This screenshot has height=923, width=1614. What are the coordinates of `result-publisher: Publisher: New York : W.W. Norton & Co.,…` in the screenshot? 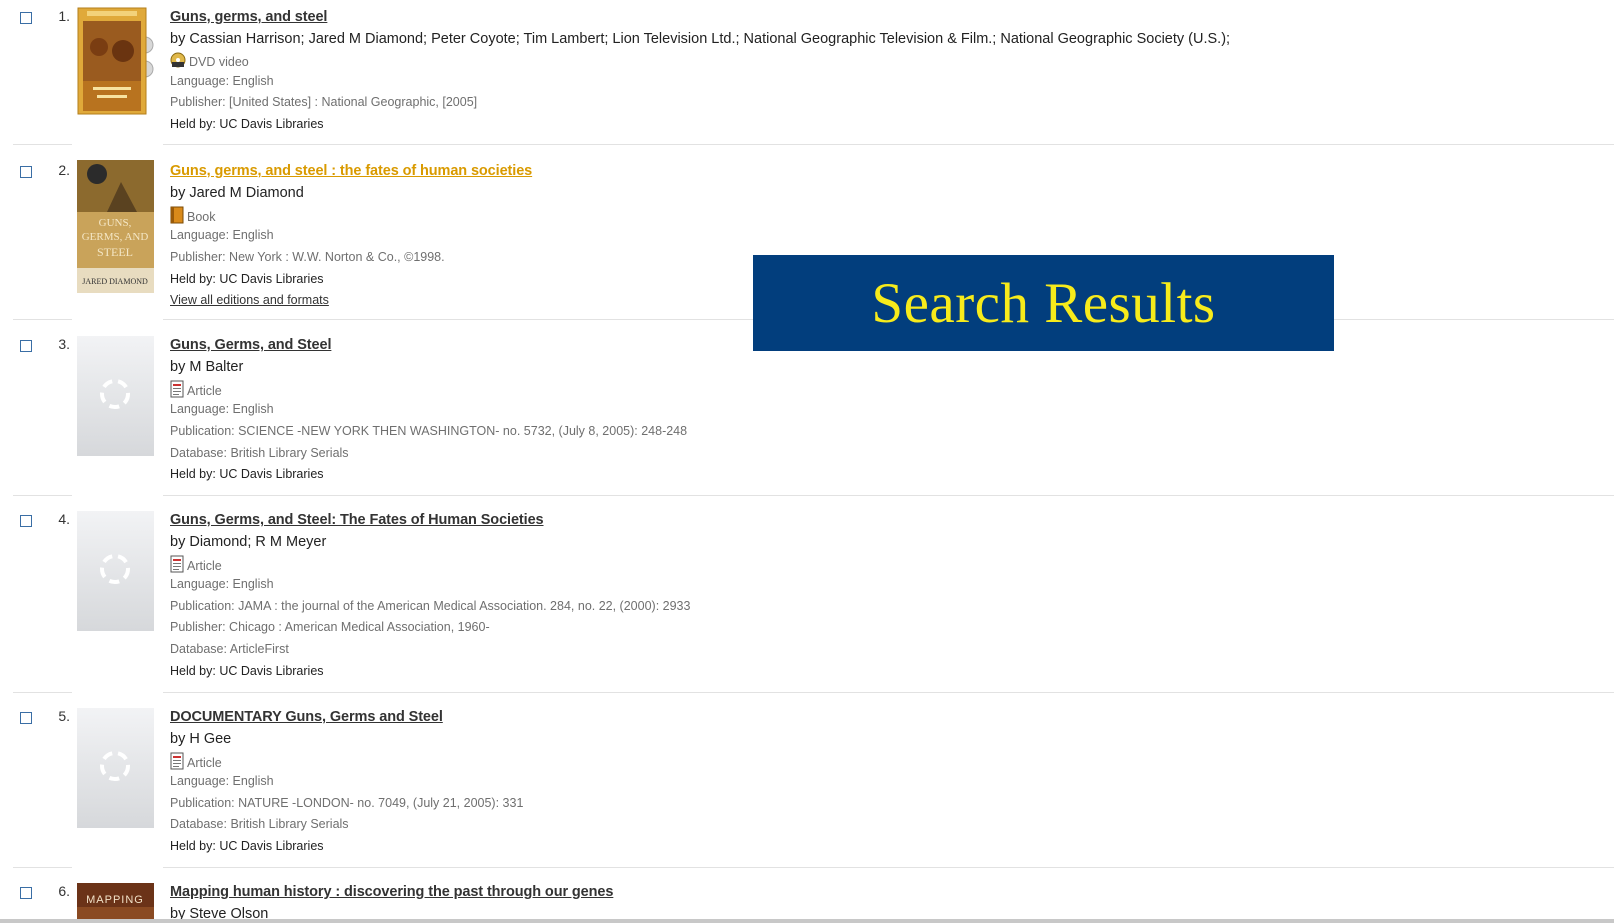 It's located at (307, 257).